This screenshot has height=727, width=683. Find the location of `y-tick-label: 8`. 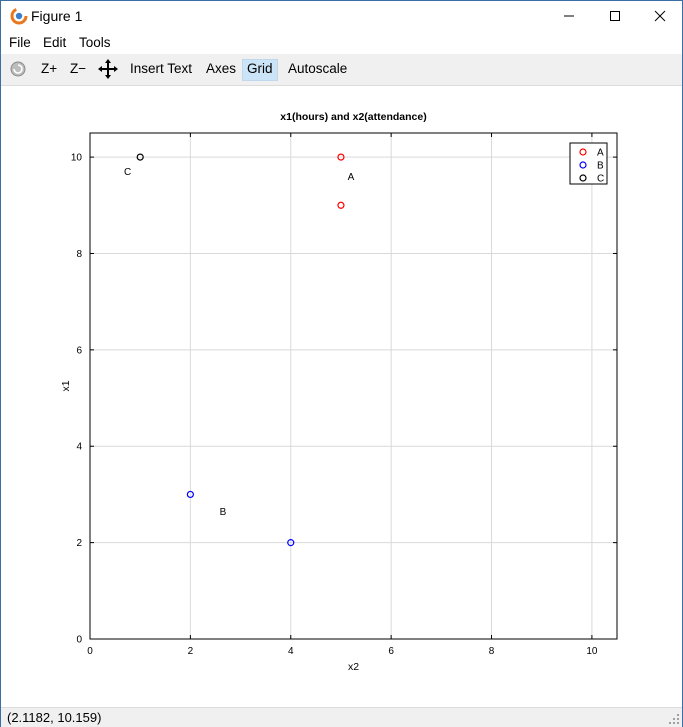

y-tick-label: 8 is located at coordinates (79, 254).